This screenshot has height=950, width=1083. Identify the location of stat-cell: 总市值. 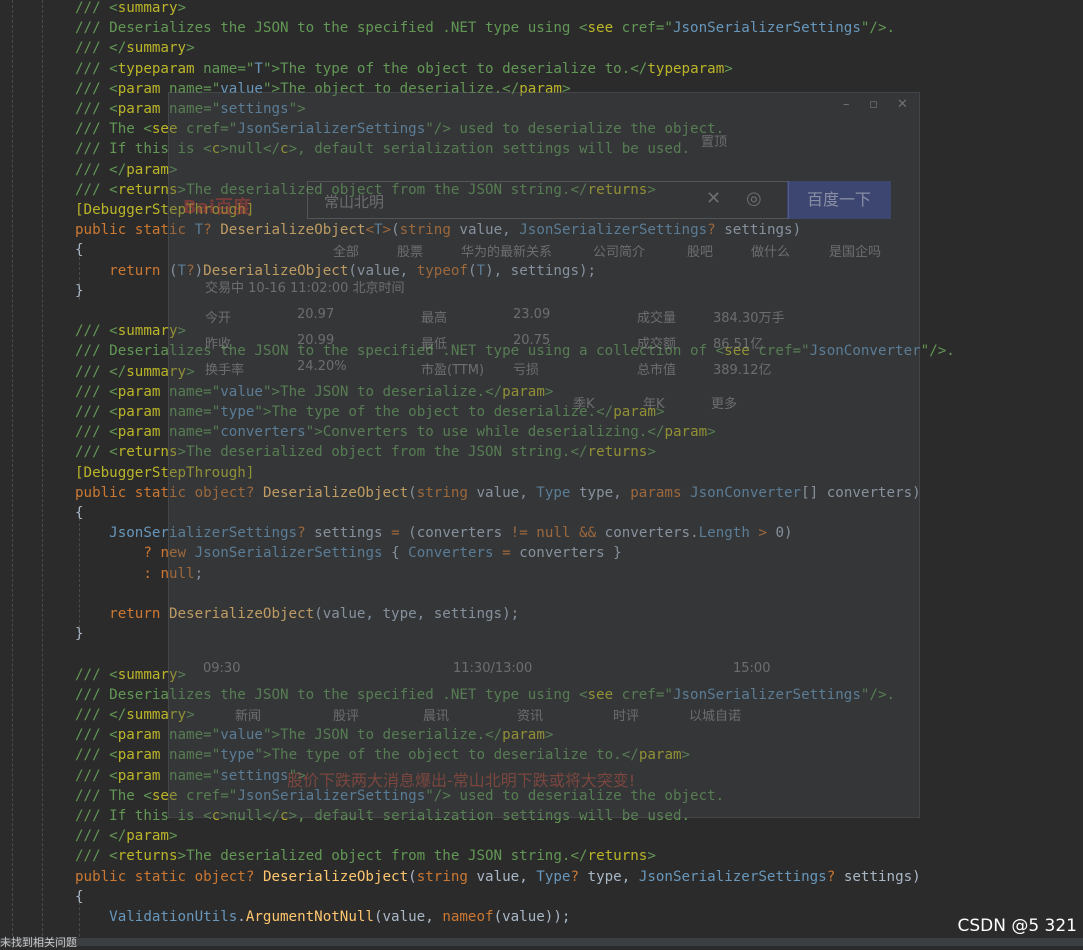
(657, 370).